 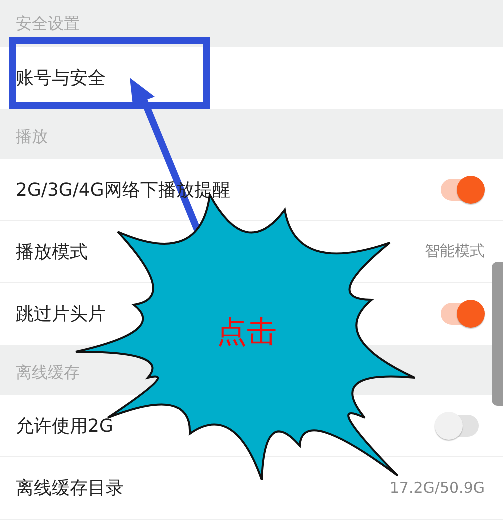 What do you see at coordinates (65, 426) in the screenshot?
I see `row-label: 允许使用2G` at bounding box center [65, 426].